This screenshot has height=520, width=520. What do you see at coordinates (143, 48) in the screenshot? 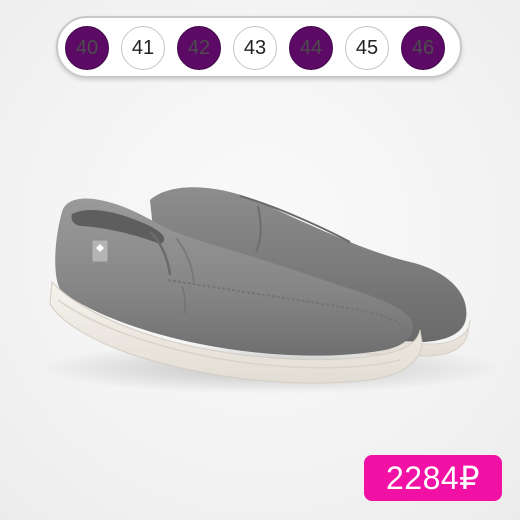
I see `size-option-41: 41` at bounding box center [143, 48].